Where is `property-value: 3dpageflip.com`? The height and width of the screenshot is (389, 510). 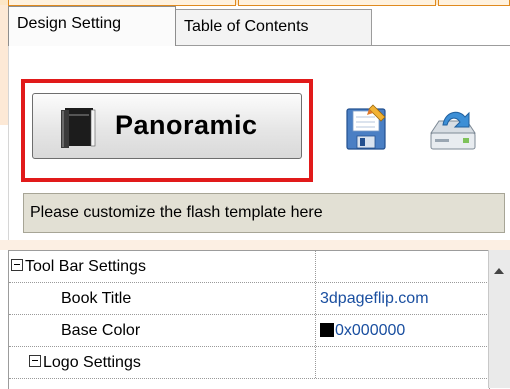
property-value: 3dpageflip.com is located at coordinates (374, 298).